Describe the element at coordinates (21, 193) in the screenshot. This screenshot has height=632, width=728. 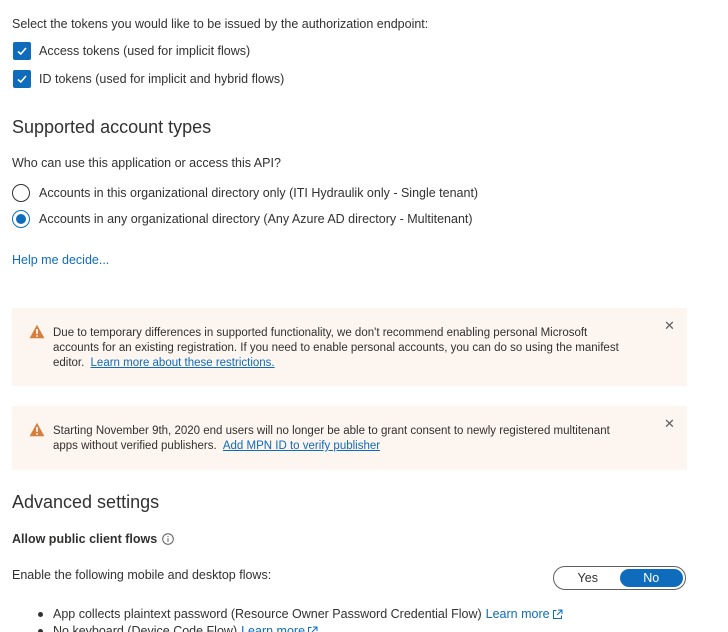
I see `single-tenant-radio` at that location.